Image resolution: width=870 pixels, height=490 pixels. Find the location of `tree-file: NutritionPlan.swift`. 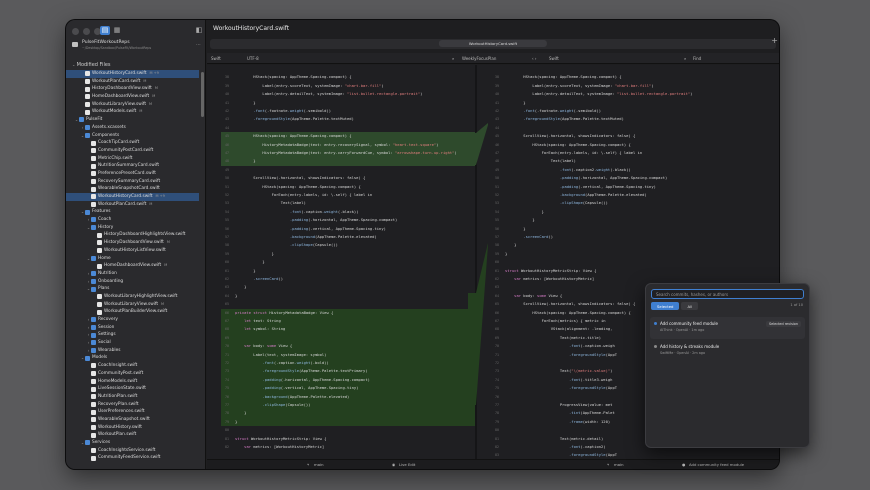

tree-file: NutritionPlan.swift is located at coordinates (132, 397).